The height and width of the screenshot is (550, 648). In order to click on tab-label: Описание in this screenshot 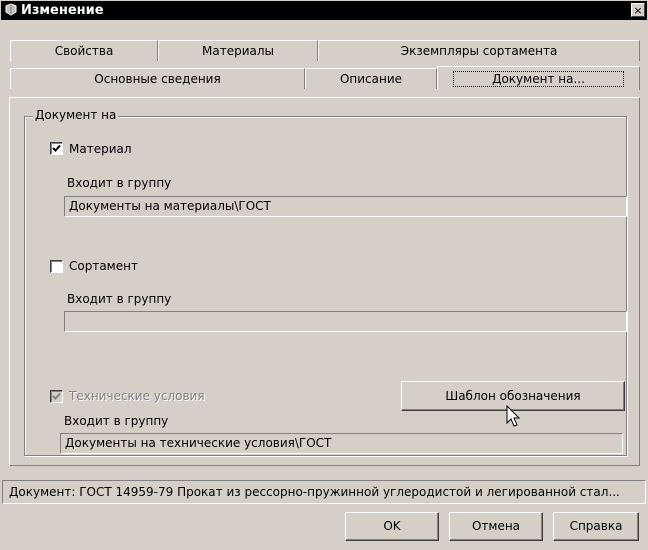, I will do `click(371, 79)`.